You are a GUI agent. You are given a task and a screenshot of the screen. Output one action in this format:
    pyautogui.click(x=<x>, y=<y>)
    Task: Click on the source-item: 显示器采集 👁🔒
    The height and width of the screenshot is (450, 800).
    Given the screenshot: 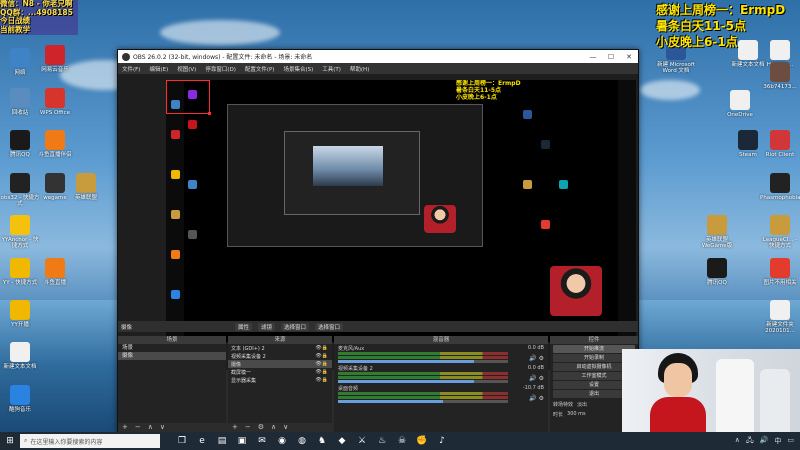 What is the action you would take?
    pyautogui.click(x=280, y=380)
    